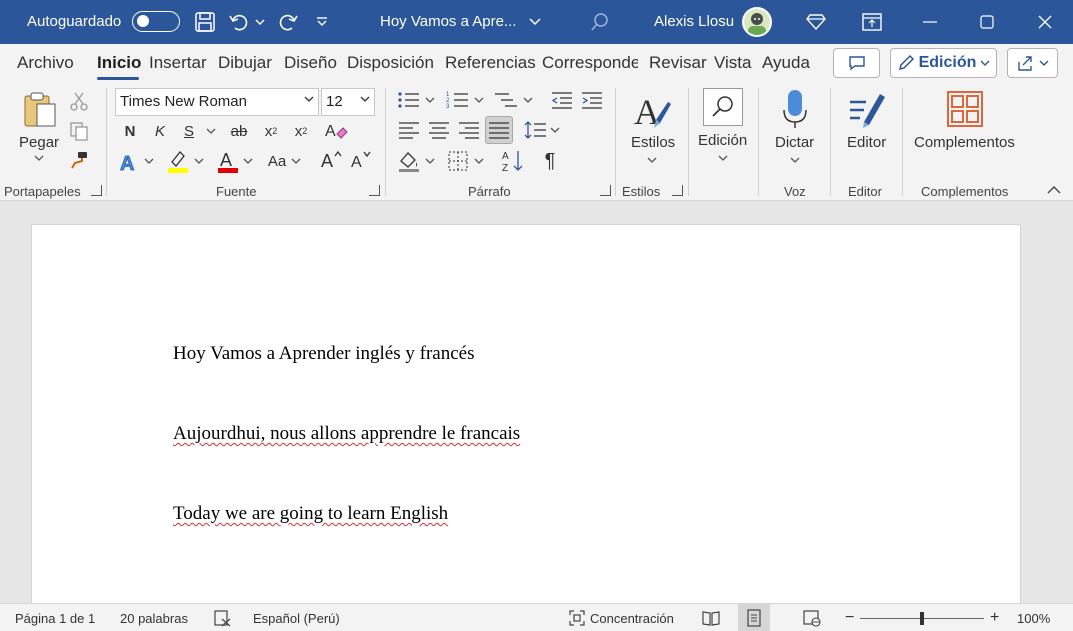 The width and height of the screenshot is (1073, 631). Describe the element at coordinates (499, 130) in the screenshot. I see `justify-icon` at that location.